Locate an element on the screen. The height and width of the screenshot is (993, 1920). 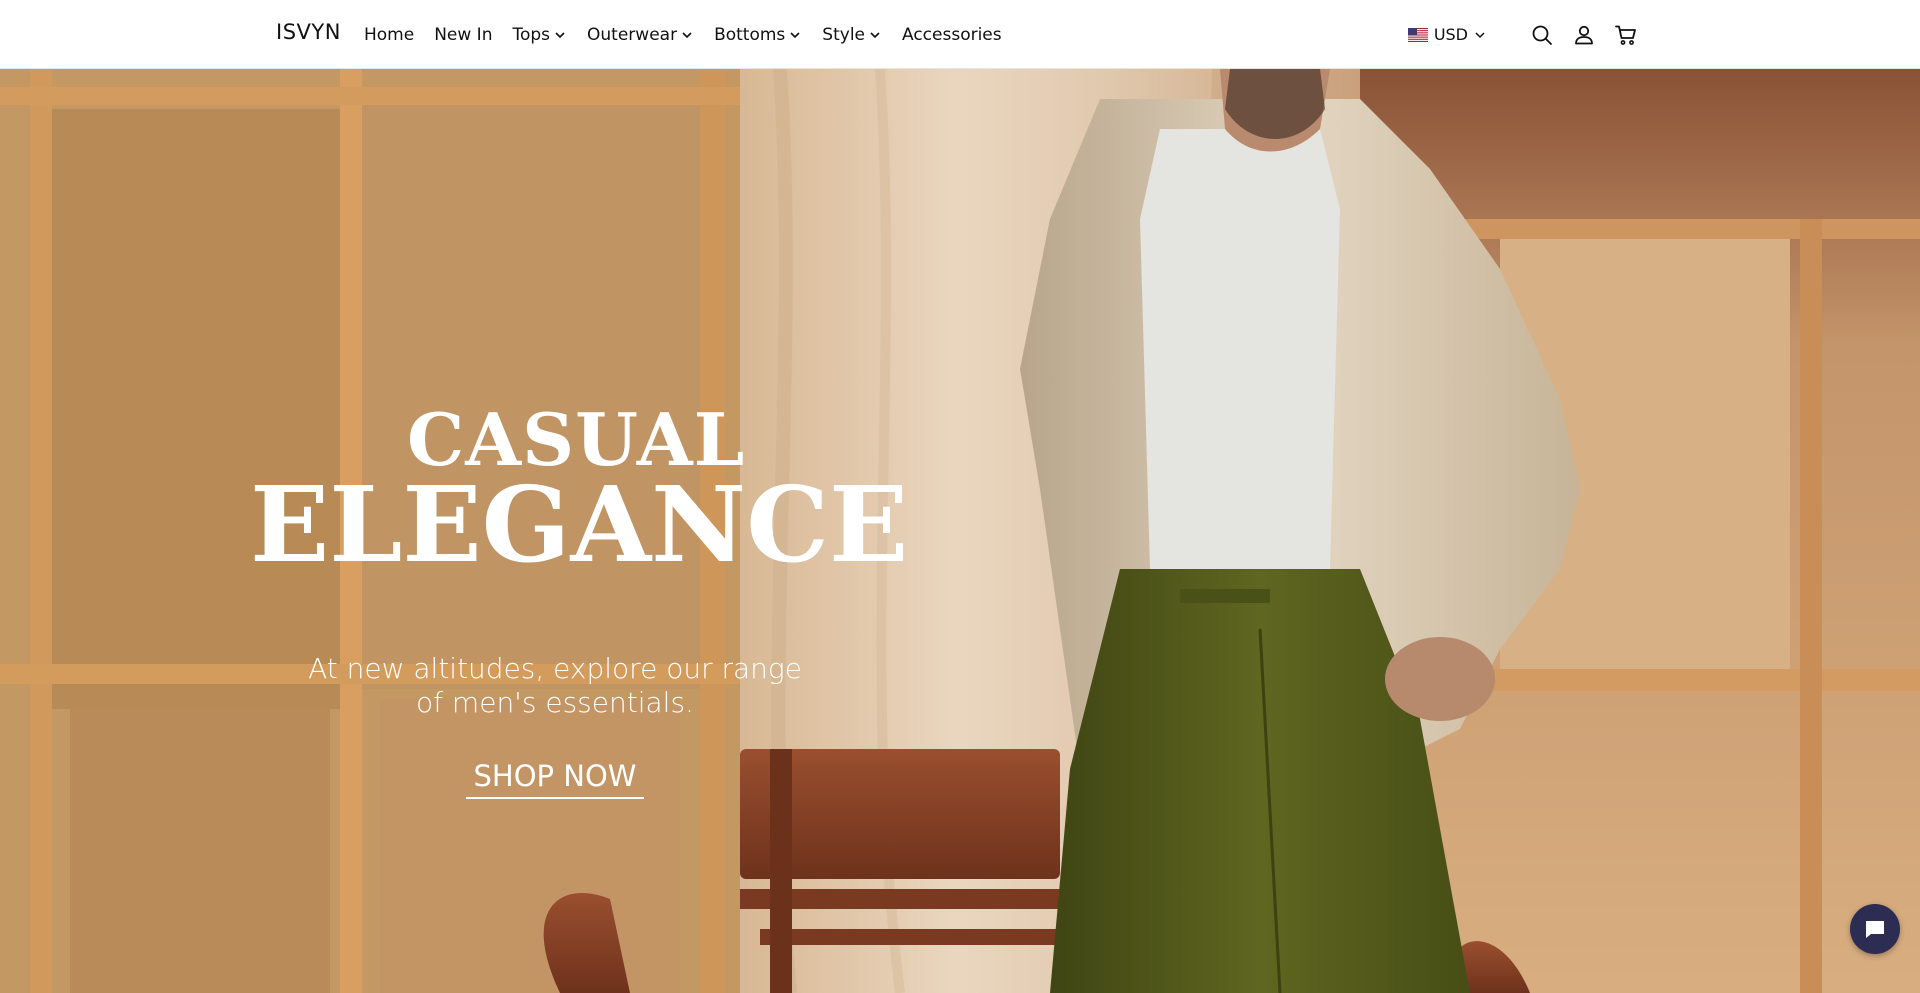
chat-bubble-icon is located at coordinates (1875, 929).